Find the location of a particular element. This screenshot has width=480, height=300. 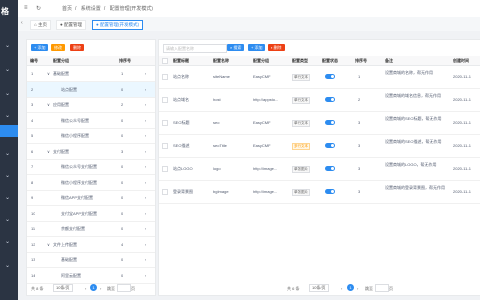

delete-group-button: 删除 is located at coordinates (77, 47).